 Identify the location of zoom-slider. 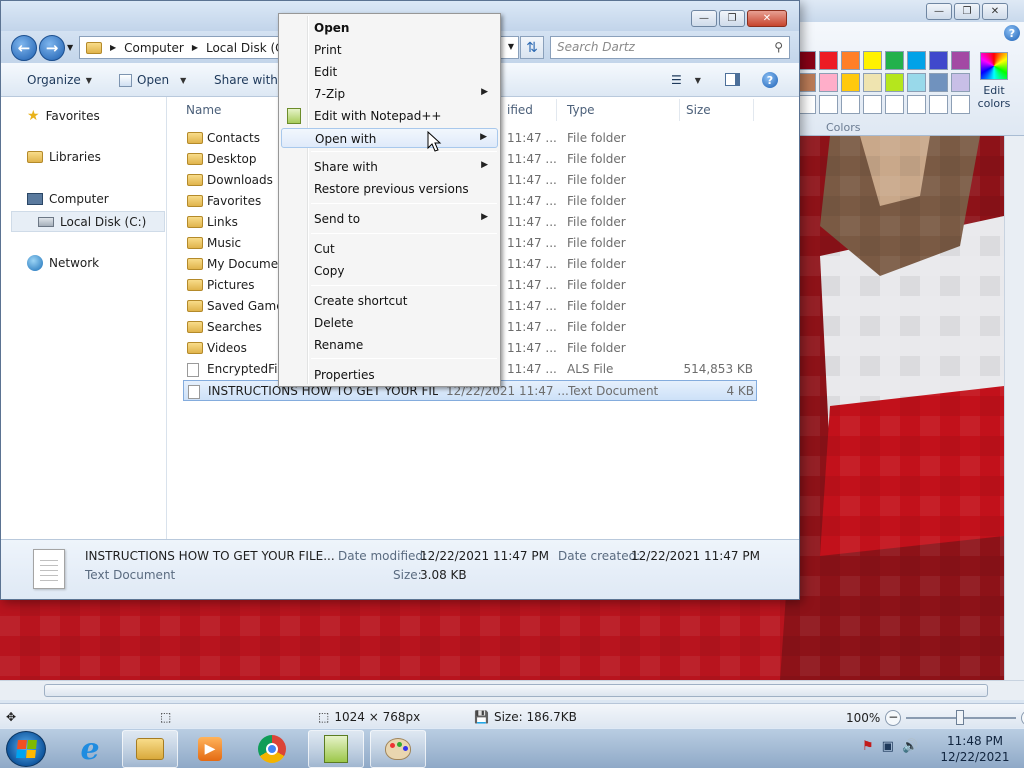
(961, 717).